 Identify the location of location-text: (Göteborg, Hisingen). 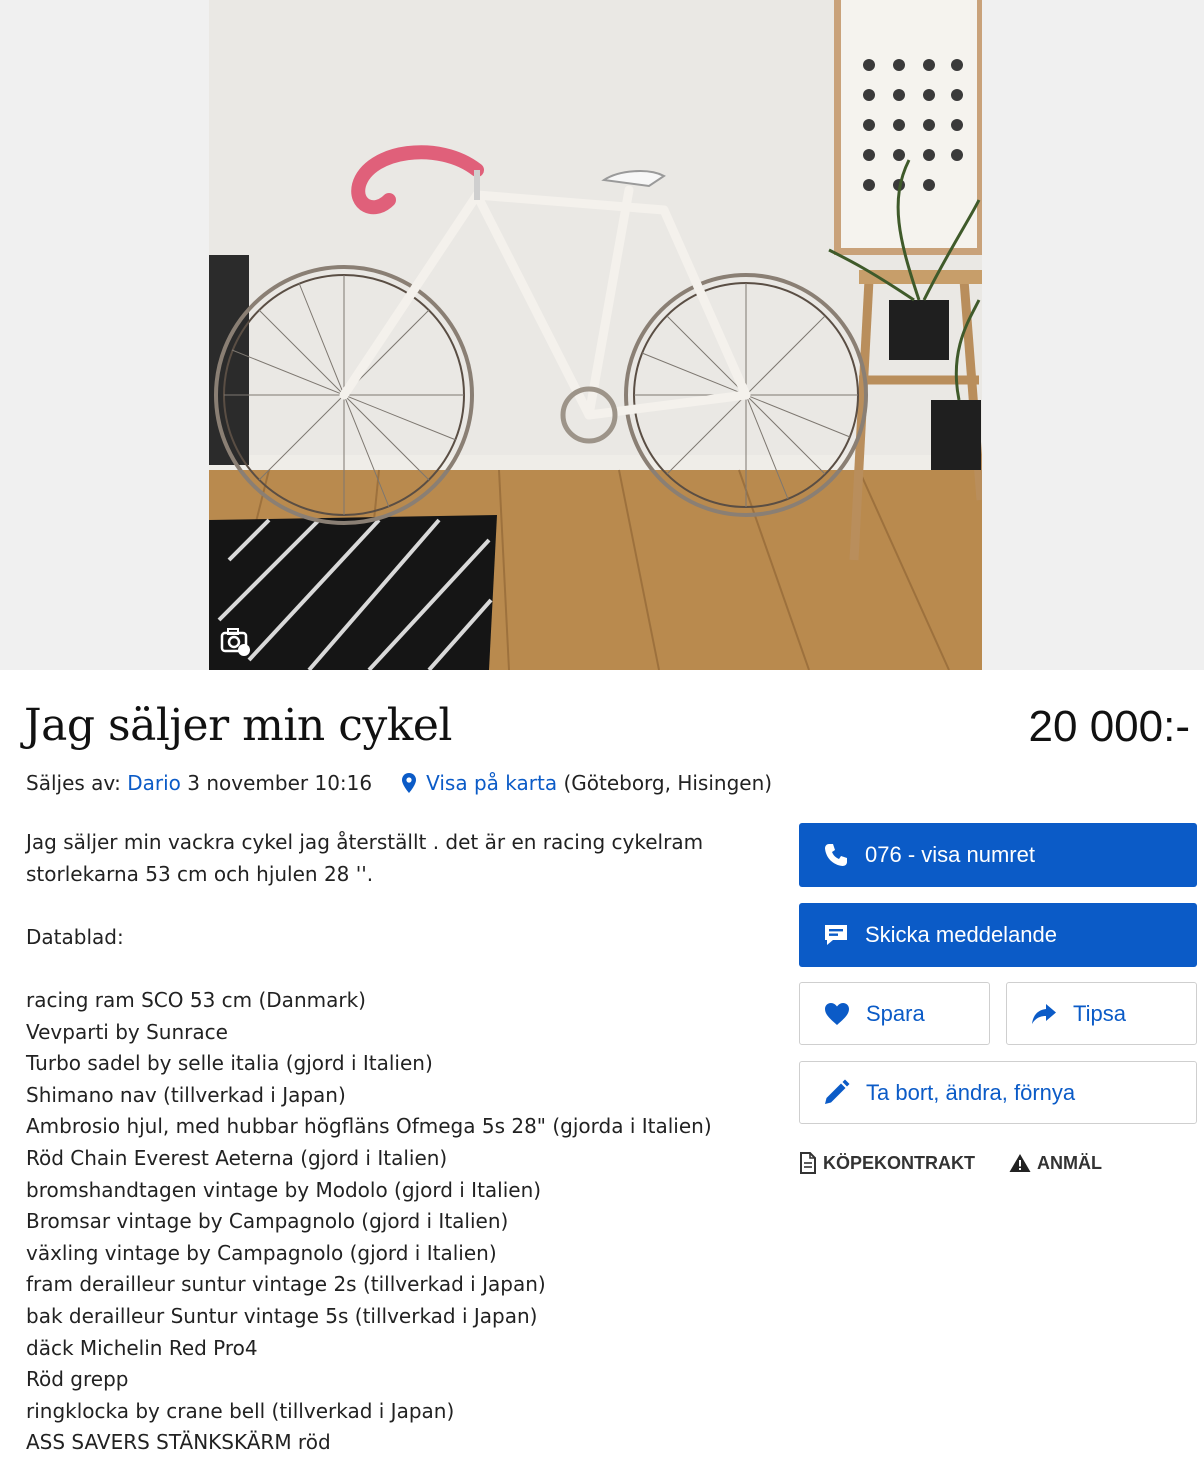
(668, 783).